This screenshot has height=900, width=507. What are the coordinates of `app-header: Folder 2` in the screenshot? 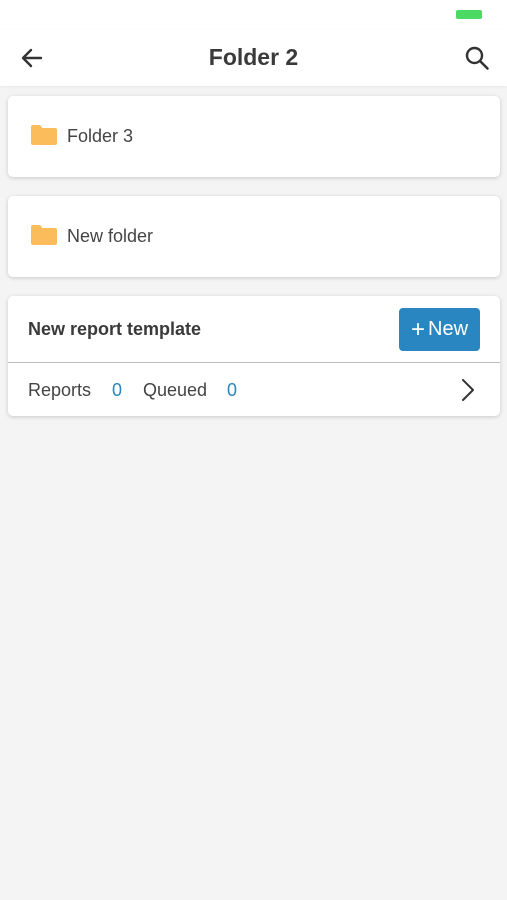 It's located at (253, 58).